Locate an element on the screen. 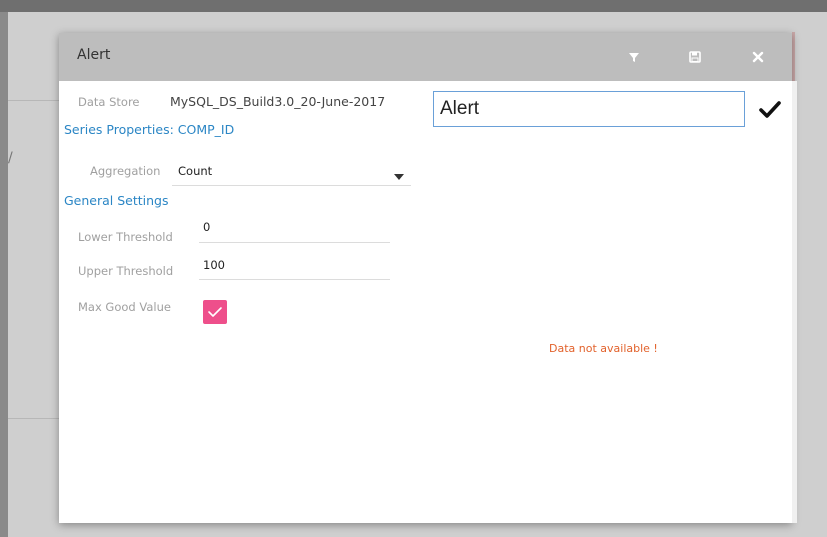  confirm-check-icon is located at coordinates (770, 110).